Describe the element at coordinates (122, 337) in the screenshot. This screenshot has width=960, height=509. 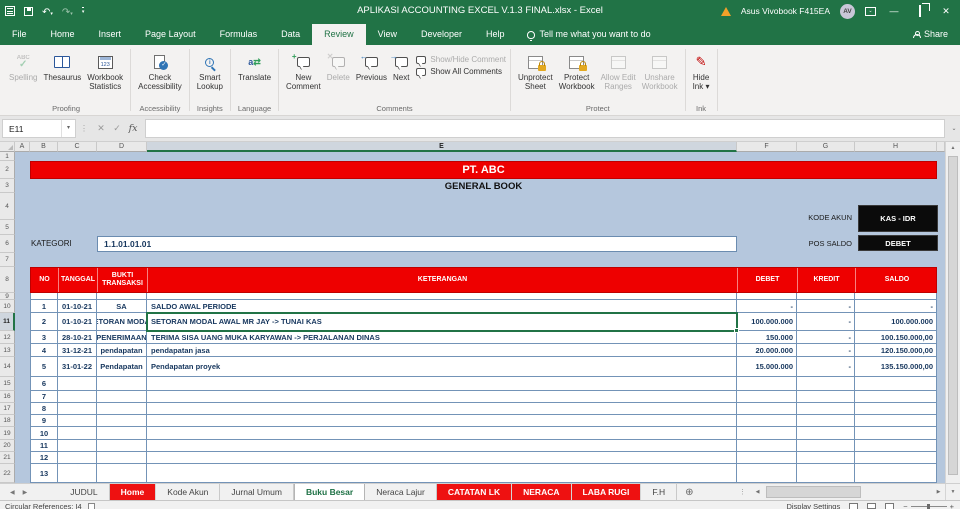
I see `grid-cell: PENERIMAAN` at that location.